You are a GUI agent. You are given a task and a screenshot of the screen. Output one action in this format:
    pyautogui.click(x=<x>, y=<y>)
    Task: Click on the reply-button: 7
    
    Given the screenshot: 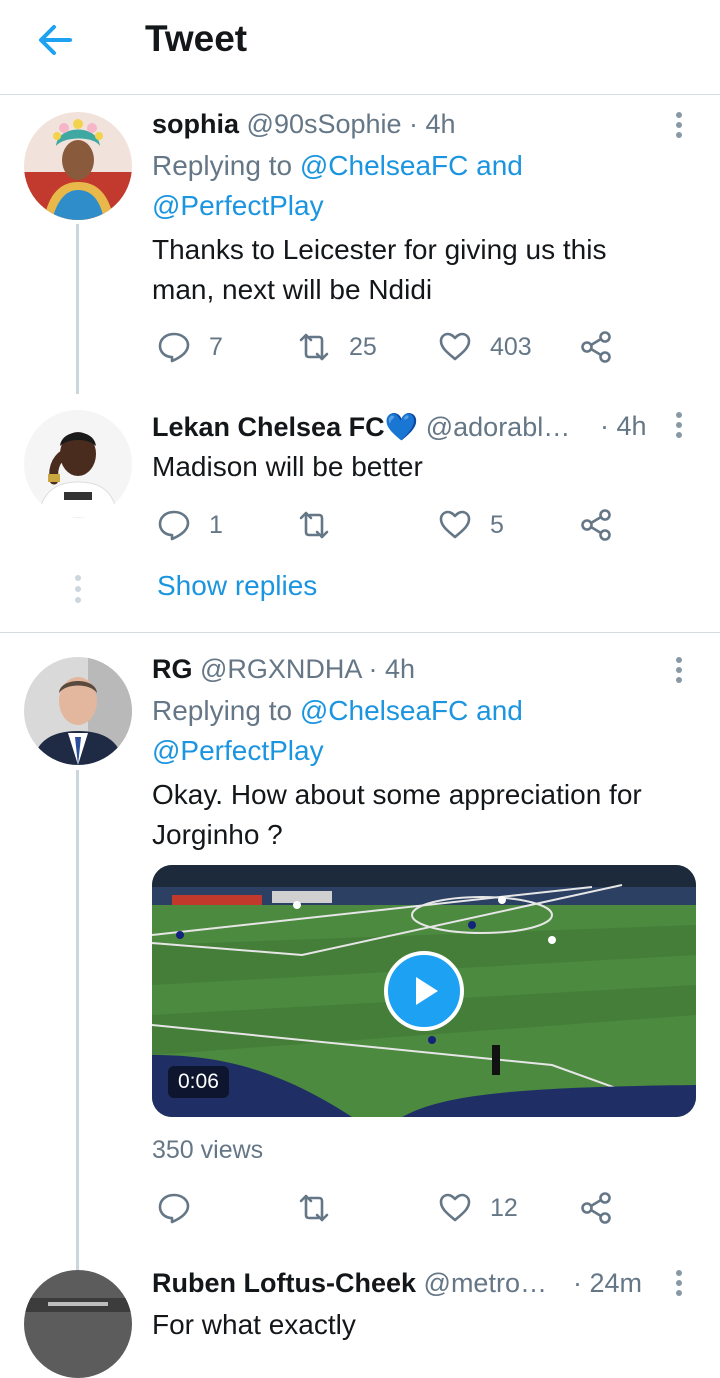 What is the action you would take?
    pyautogui.click(x=190, y=347)
    